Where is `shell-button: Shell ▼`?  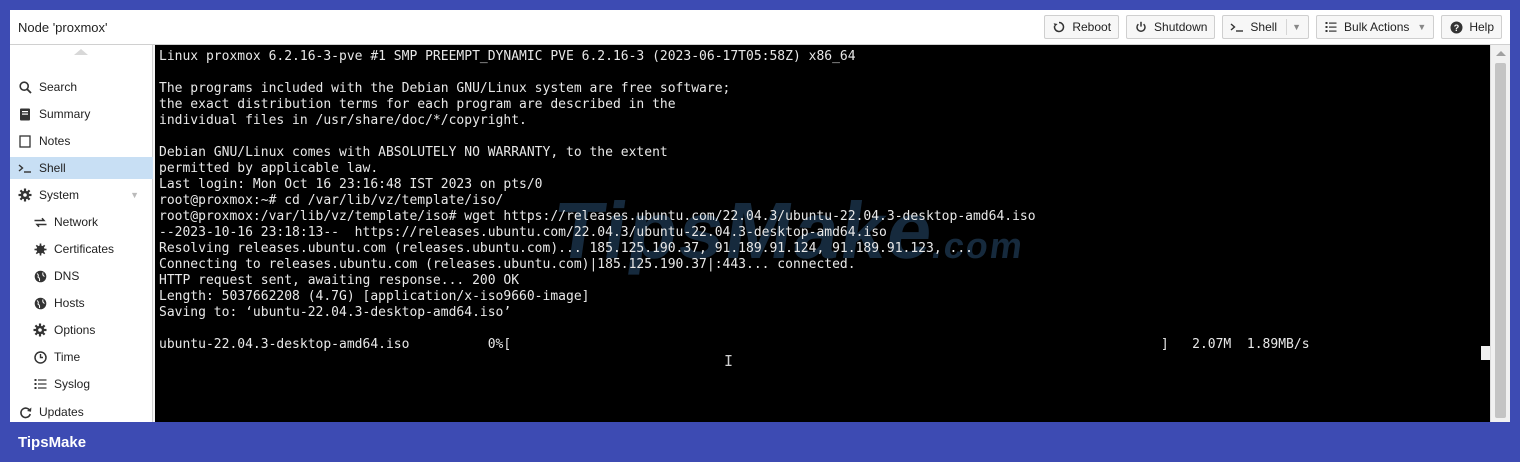 shell-button: Shell ▼ is located at coordinates (1266, 27).